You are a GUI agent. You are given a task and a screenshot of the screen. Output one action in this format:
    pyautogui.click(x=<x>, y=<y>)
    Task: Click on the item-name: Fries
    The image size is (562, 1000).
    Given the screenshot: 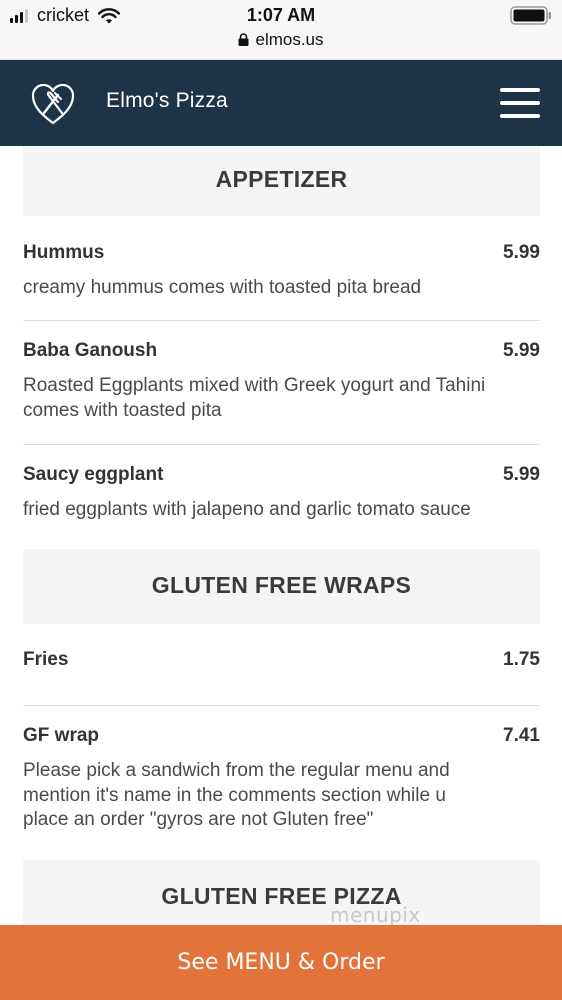 What is the action you would take?
    pyautogui.click(x=46, y=659)
    